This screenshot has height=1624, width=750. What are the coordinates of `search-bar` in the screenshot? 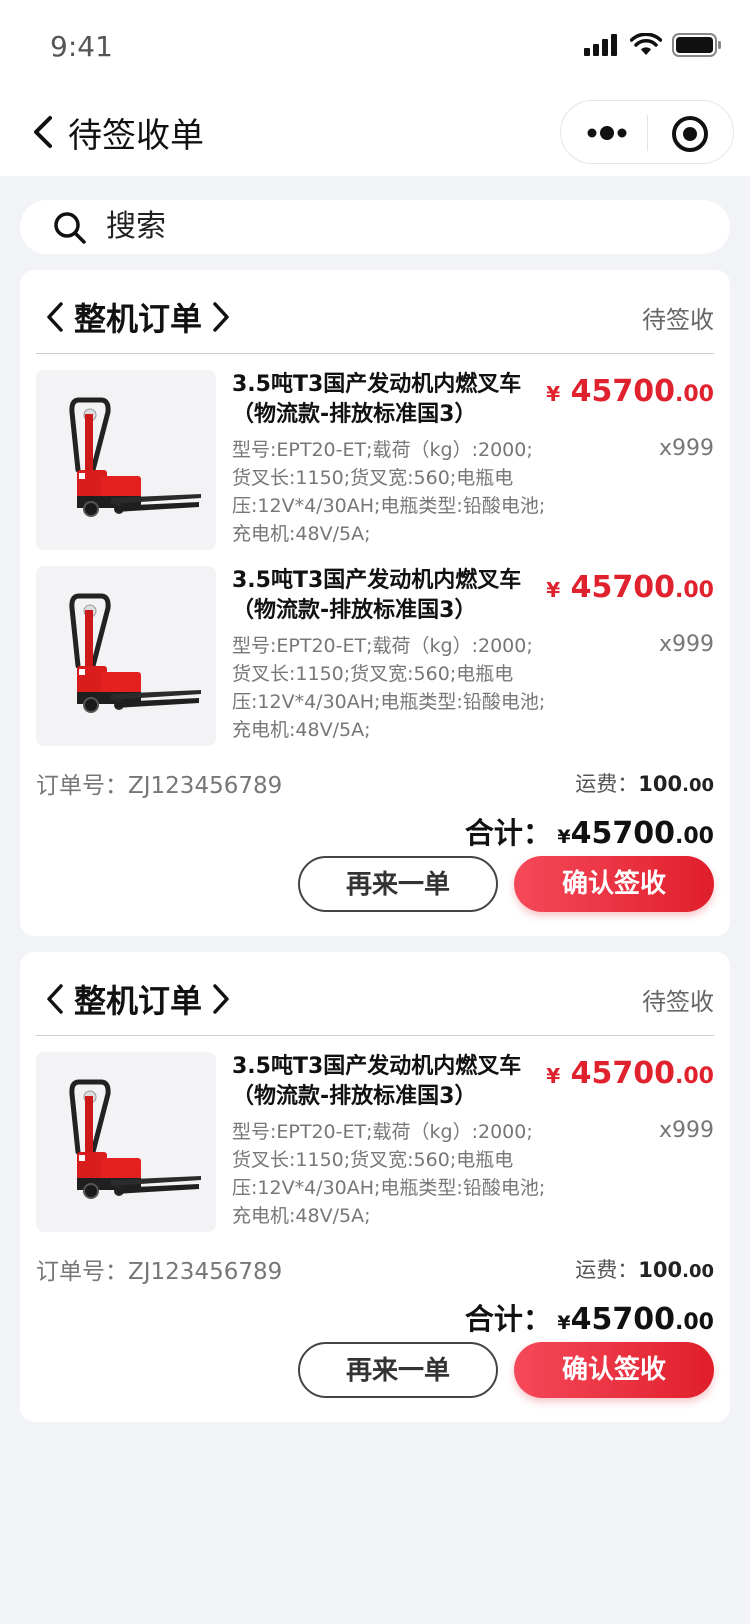 It's located at (375, 227).